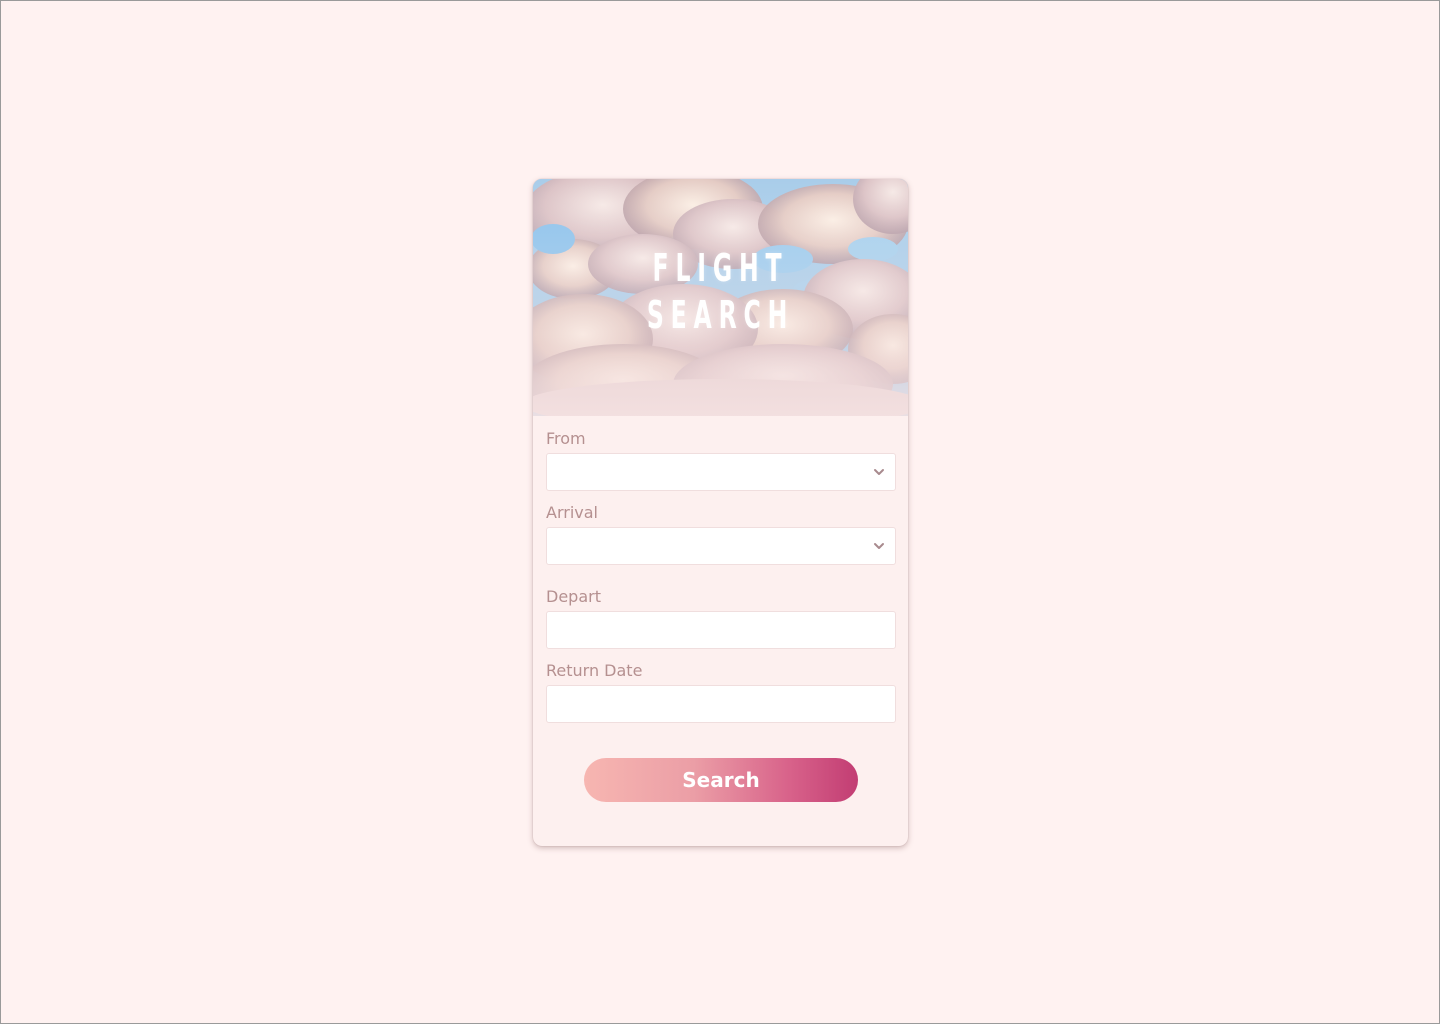  Describe the element at coordinates (594, 670) in the screenshot. I see `return-date-label: Return Date` at that location.